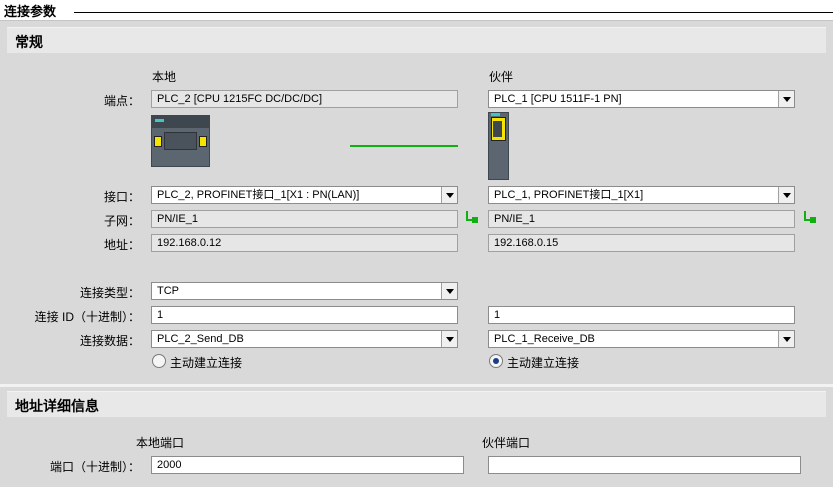 The width and height of the screenshot is (833, 487). I want to click on port-label: 端口（十进制）：, so click(94, 467).